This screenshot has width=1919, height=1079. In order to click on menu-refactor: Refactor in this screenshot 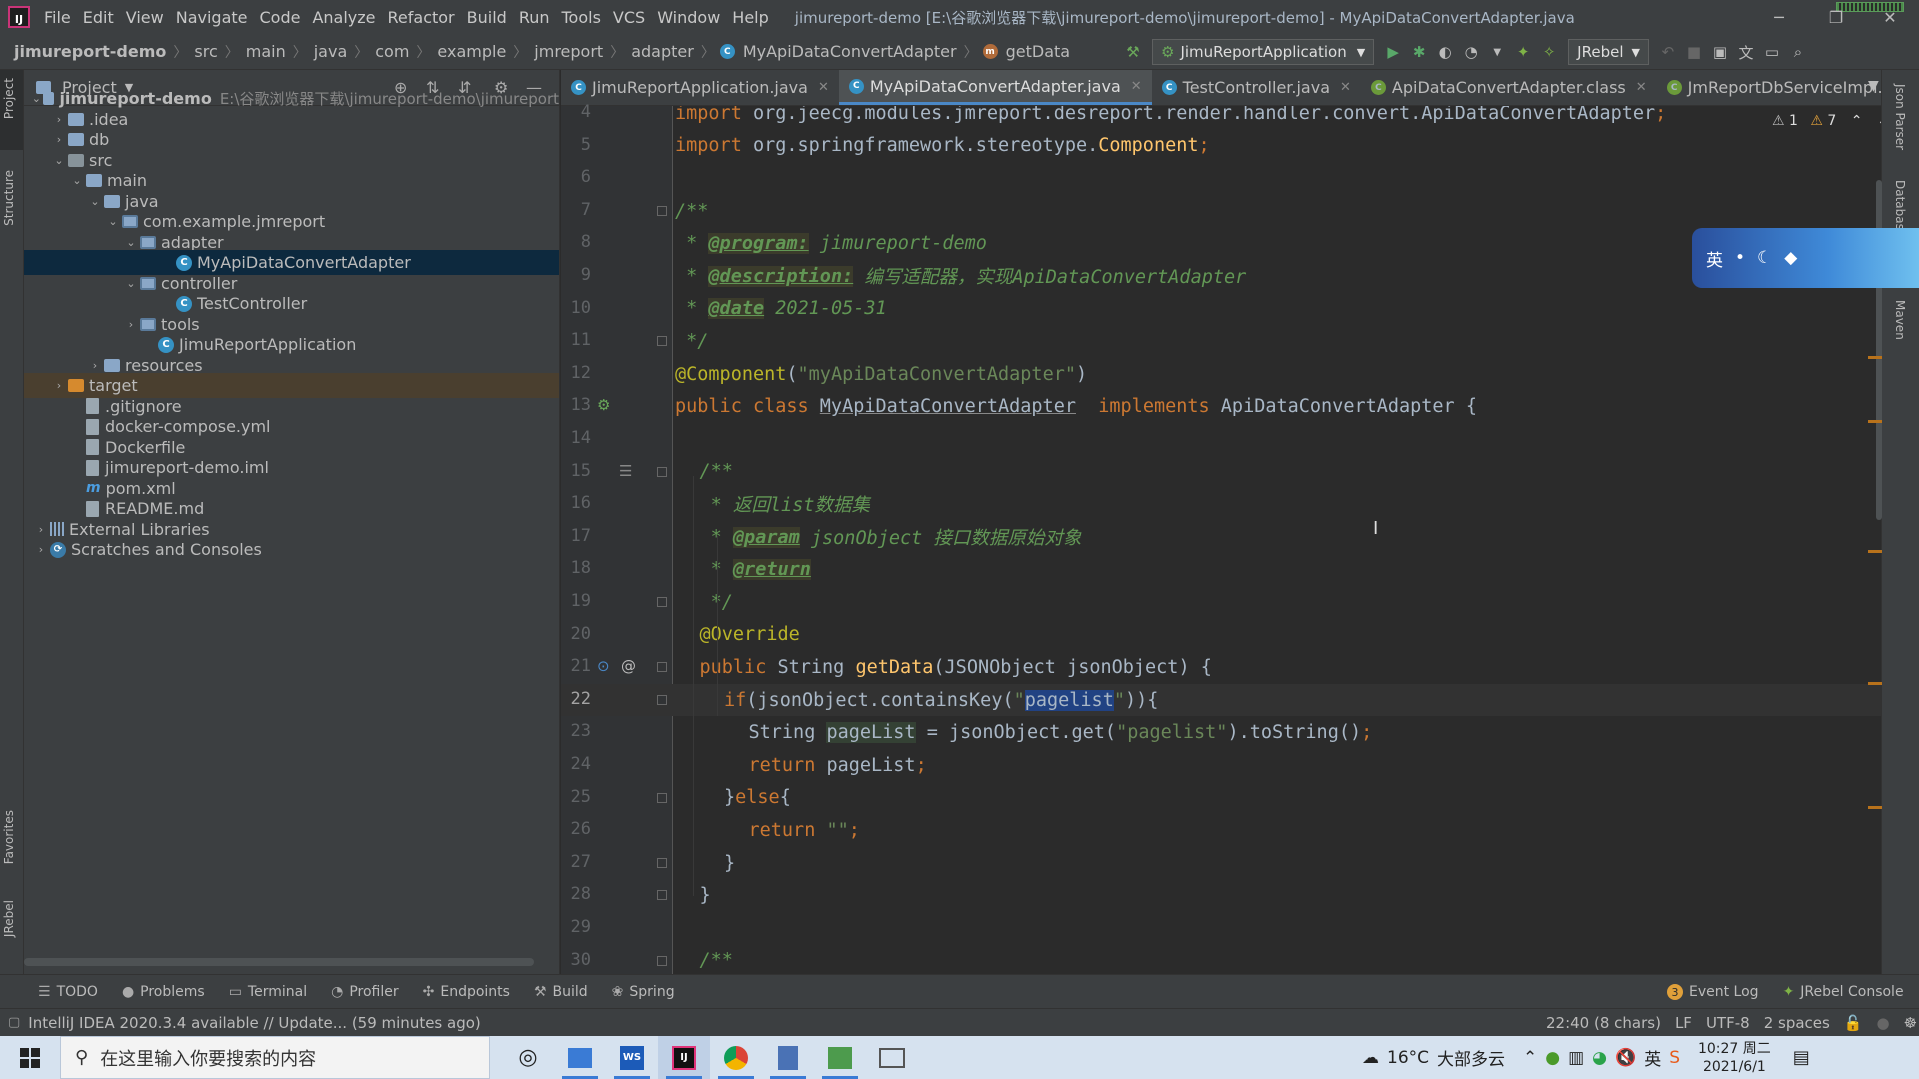, I will do `click(421, 17)`.